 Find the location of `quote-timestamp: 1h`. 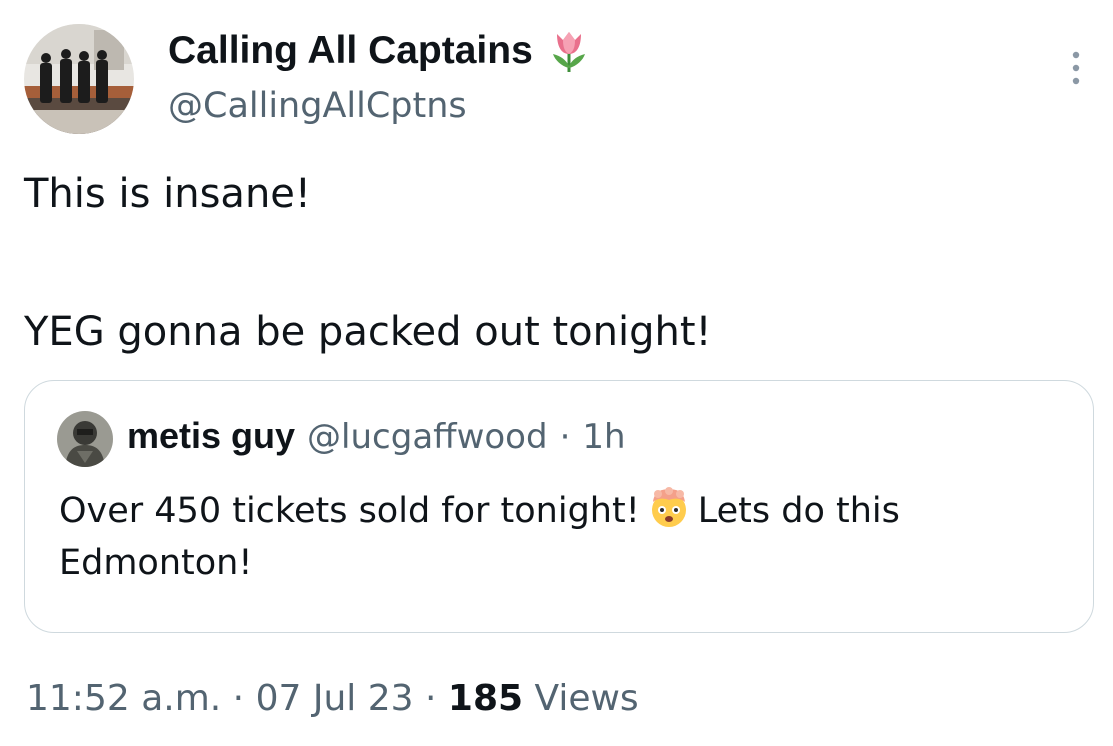

quote-timestamp: 1h is located at coordinates (603, 437).